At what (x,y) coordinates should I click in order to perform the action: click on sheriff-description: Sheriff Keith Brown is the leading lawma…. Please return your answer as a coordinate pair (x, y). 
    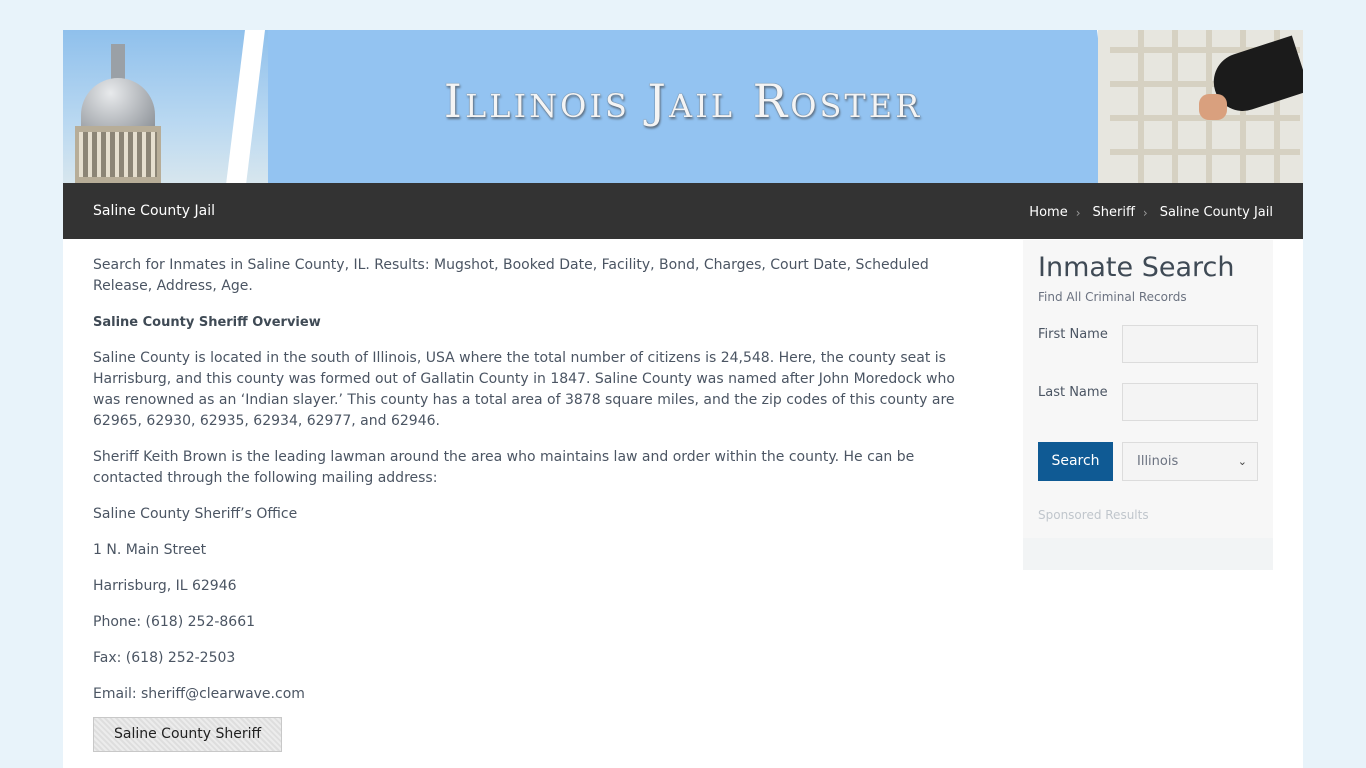
    Looking at the image, I should click on (504, 467).